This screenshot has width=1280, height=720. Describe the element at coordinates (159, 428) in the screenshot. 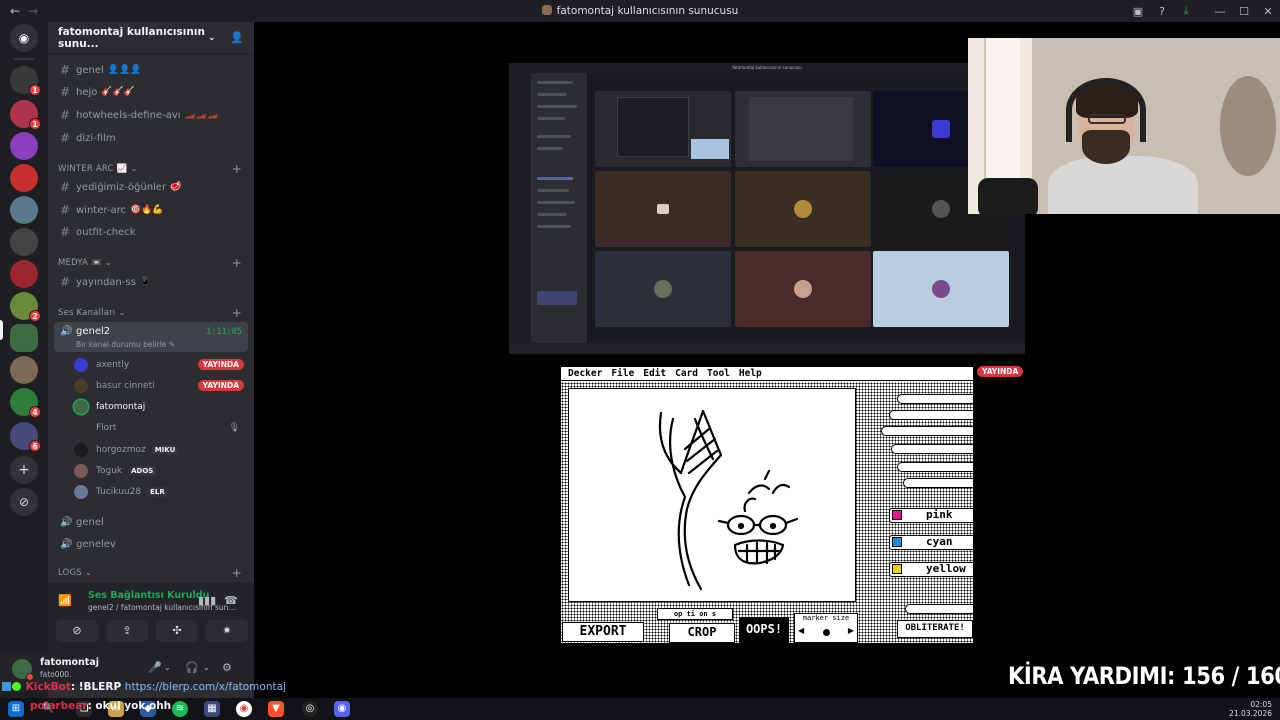

I see `voice-member-flort: Flort 🎙` at that location.